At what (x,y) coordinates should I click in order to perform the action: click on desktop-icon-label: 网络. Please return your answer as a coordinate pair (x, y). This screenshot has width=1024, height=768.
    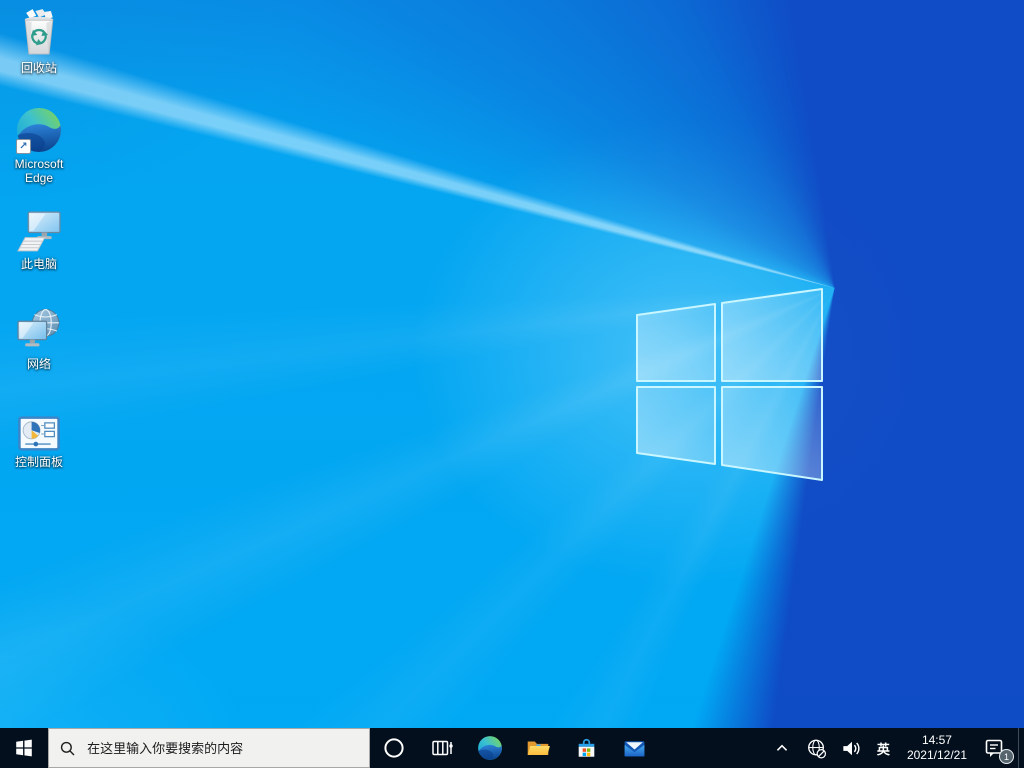
    Looking at the image, I should click on (38, 364).